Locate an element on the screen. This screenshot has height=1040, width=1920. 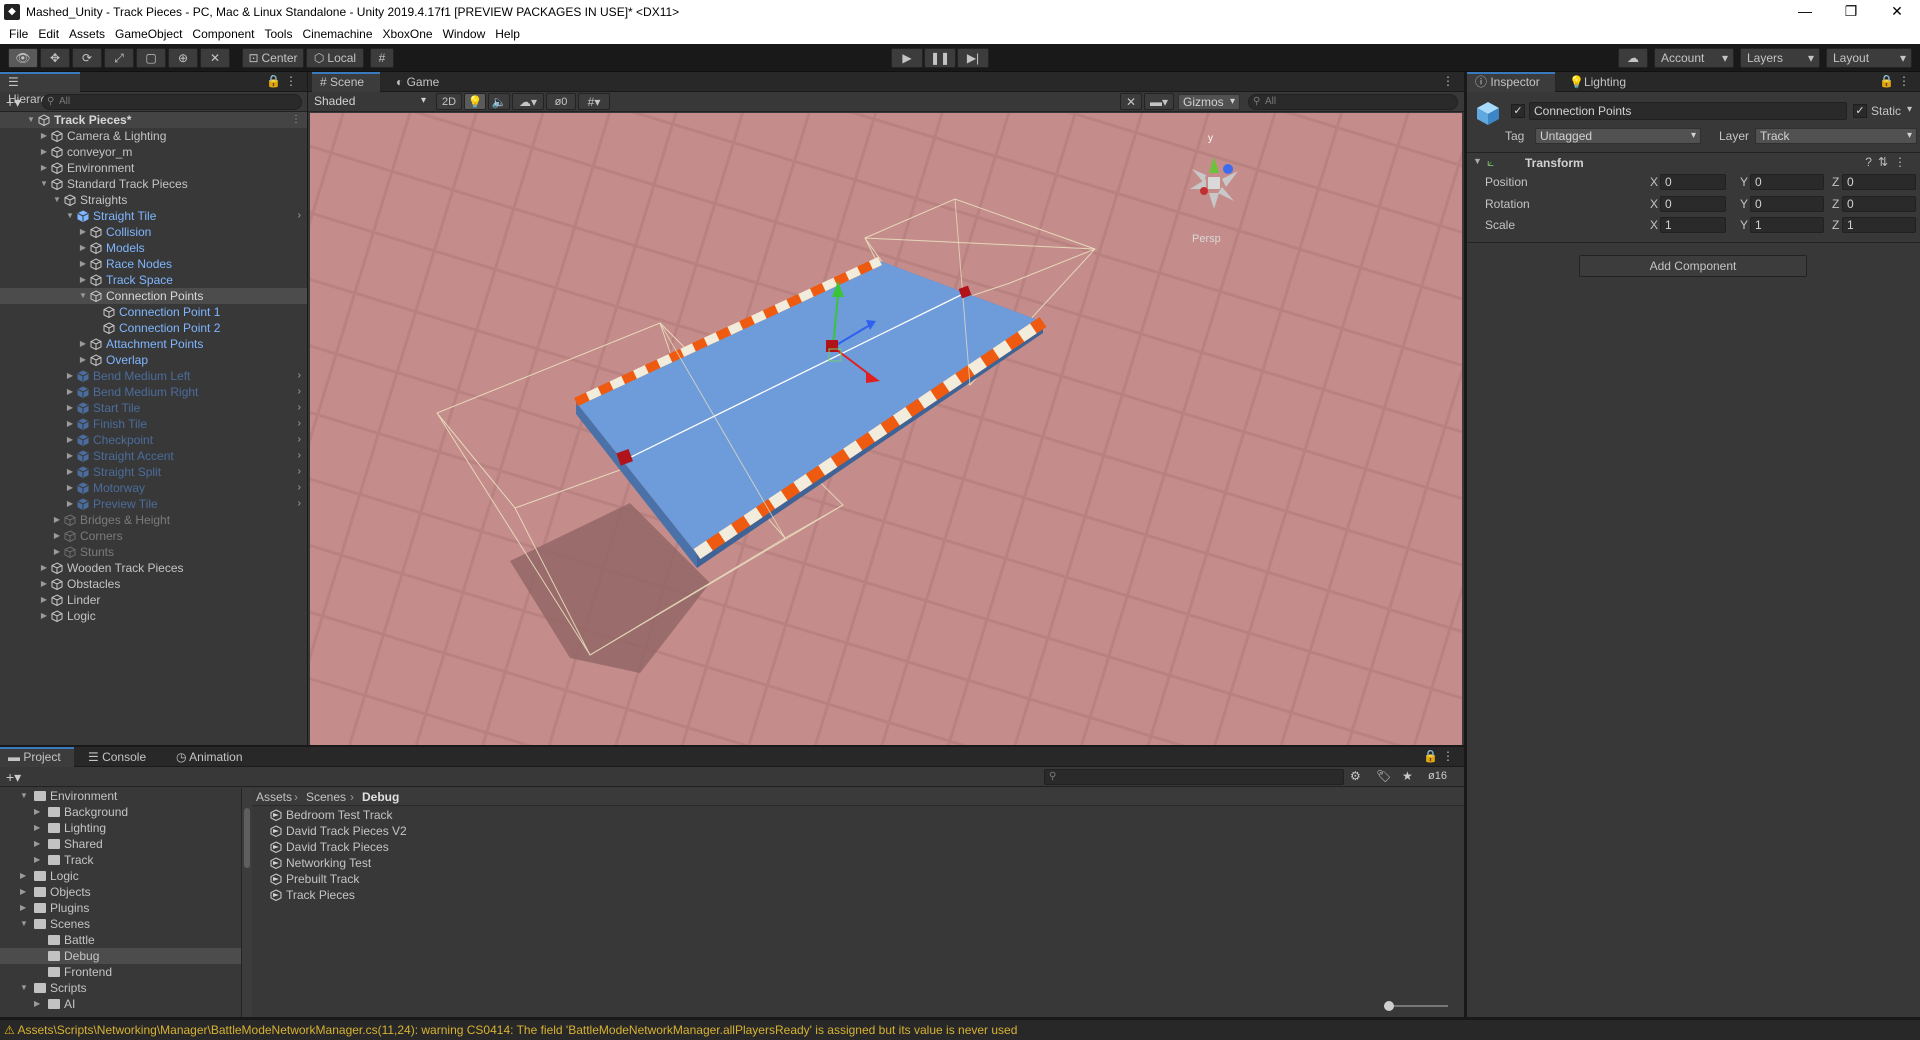
account-dropdown: Account ▾ is located at coordinates (1694, 58).